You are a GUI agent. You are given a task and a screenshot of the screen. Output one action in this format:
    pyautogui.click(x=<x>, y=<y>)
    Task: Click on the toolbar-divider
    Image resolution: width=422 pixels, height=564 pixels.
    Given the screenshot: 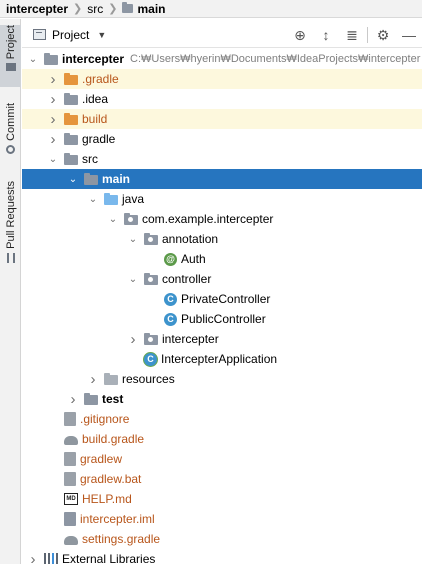 What is the action you would take?
    pyautogui.click(x=367, y=35)
    